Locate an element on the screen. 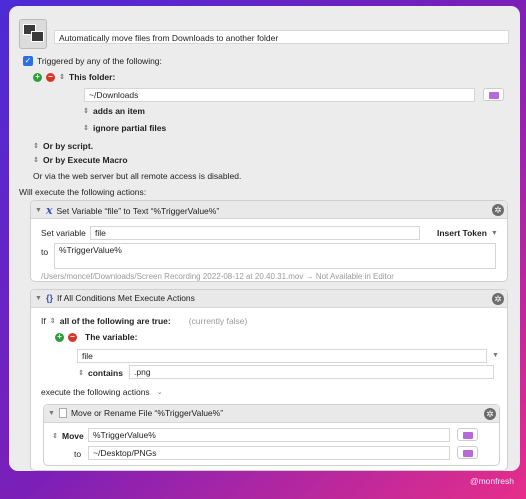 The image size is (526, 499). condition-value-field: .png is located at coordinates (311, 372).